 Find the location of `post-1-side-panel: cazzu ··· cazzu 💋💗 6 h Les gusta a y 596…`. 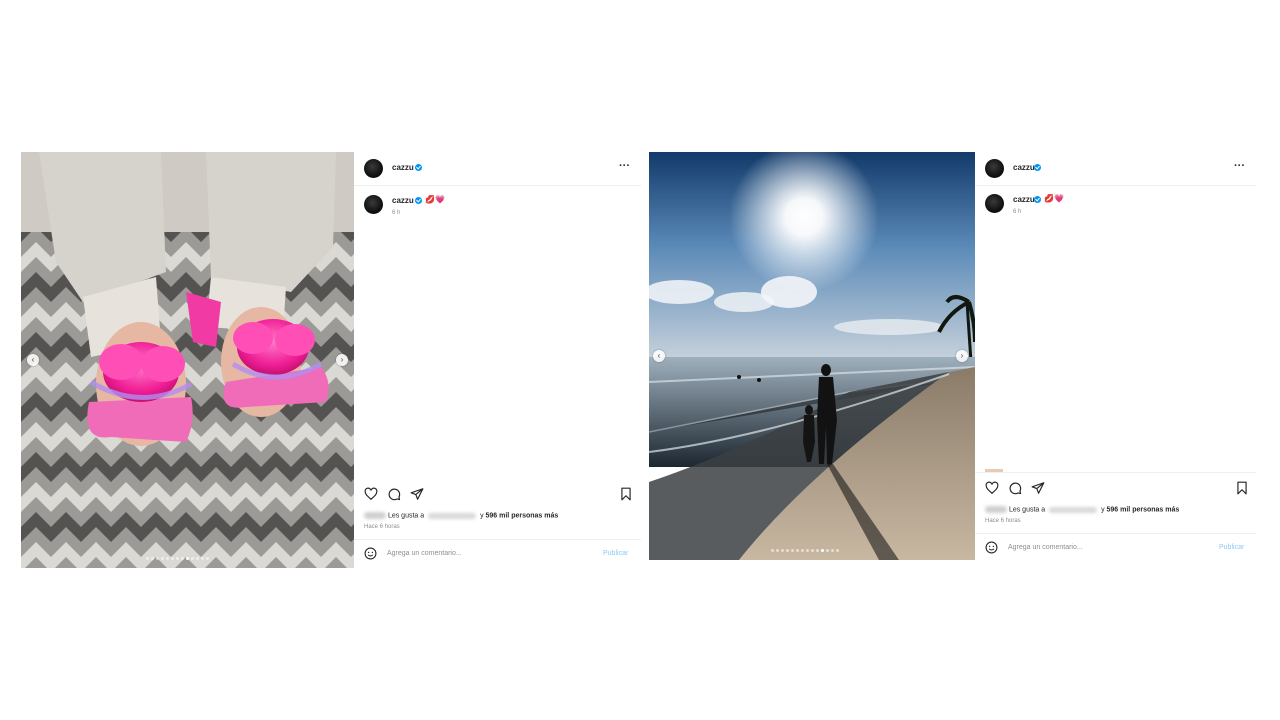

post-1-side-panel: cazzu ··· cazzu 💋💗 6 h Les gusta a y 596… is located at coordinates (497, 360).